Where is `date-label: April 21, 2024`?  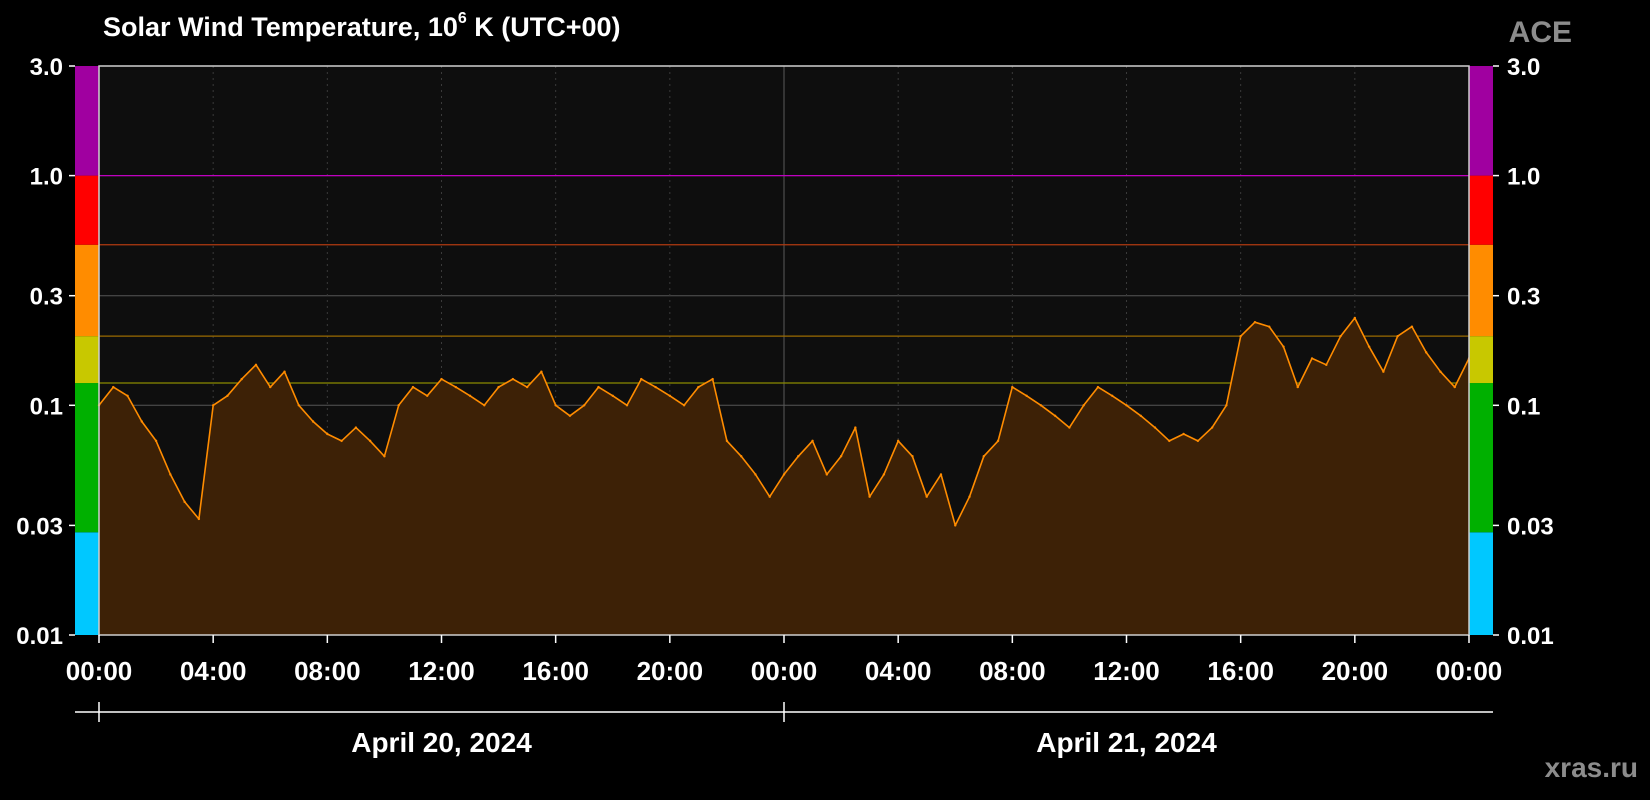 date-label: April 21, 2024 is located at coordinates (1126, 742).